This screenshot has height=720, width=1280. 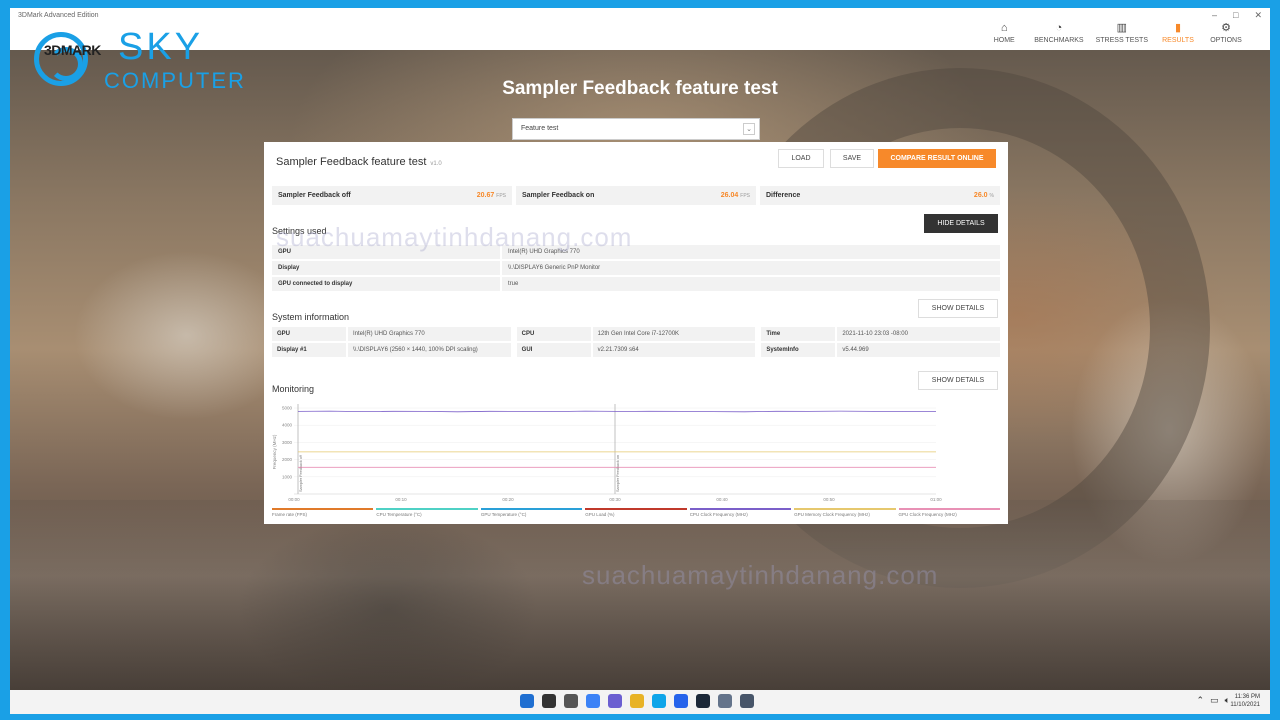 I want to click on settings-value: \\.\DISPLAY6 Generic PnP Monitor, so click(x=751, y=268).